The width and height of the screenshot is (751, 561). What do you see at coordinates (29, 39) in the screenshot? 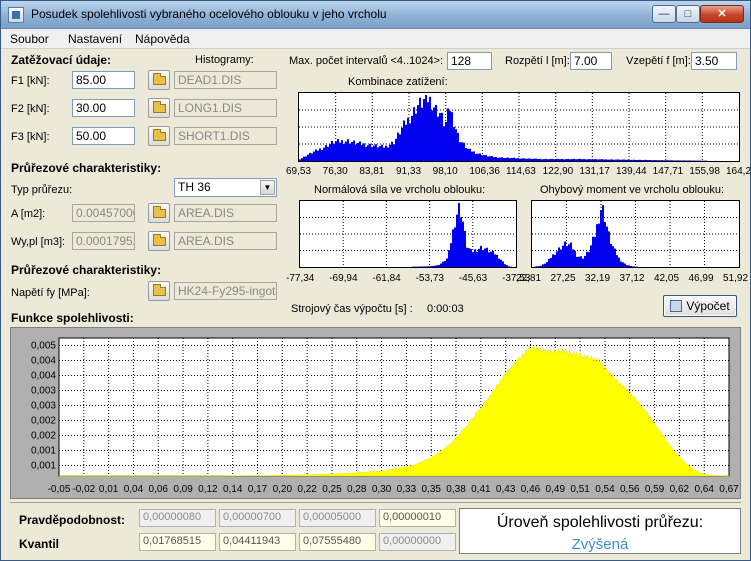
I see `menu-soubor: Soubor` at bounding box center [29, 39].